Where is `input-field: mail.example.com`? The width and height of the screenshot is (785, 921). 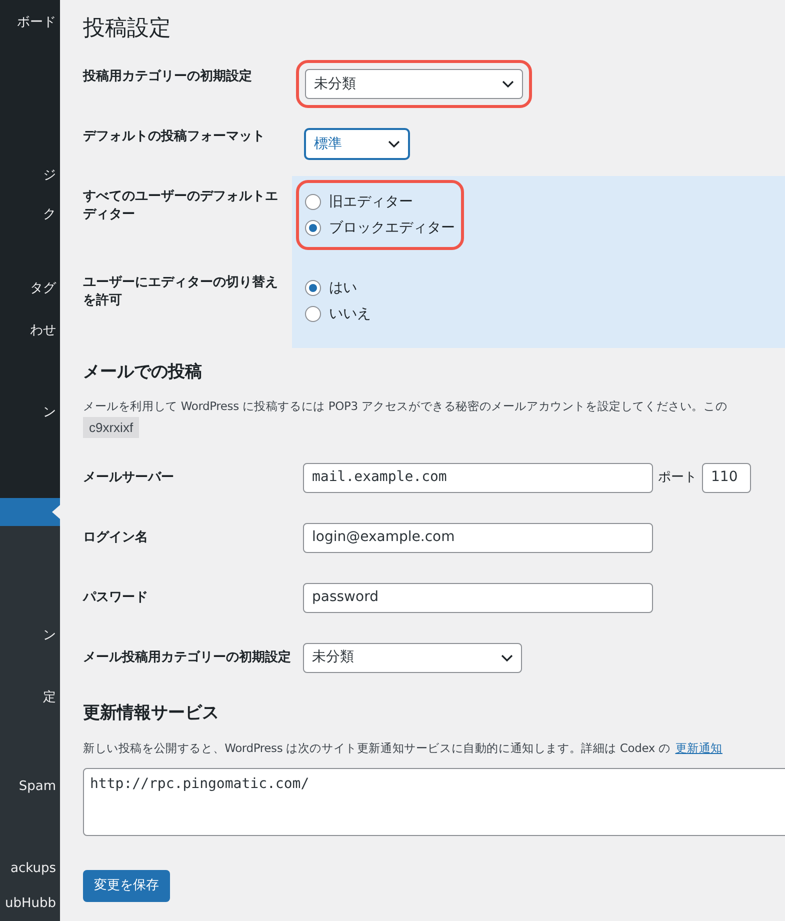
input-field: mail.example.com is located at coordinates (478, 477).